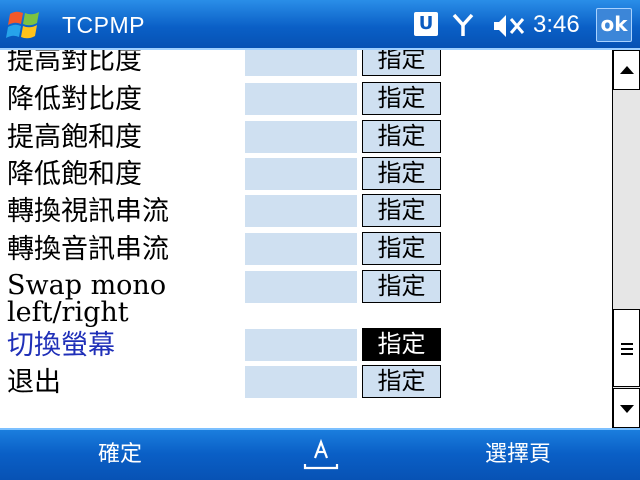 The image size is (640, 480). Describe the element at coordinates (463, 25) in the screenshot. I see `antenna-signal-icon` at that location.